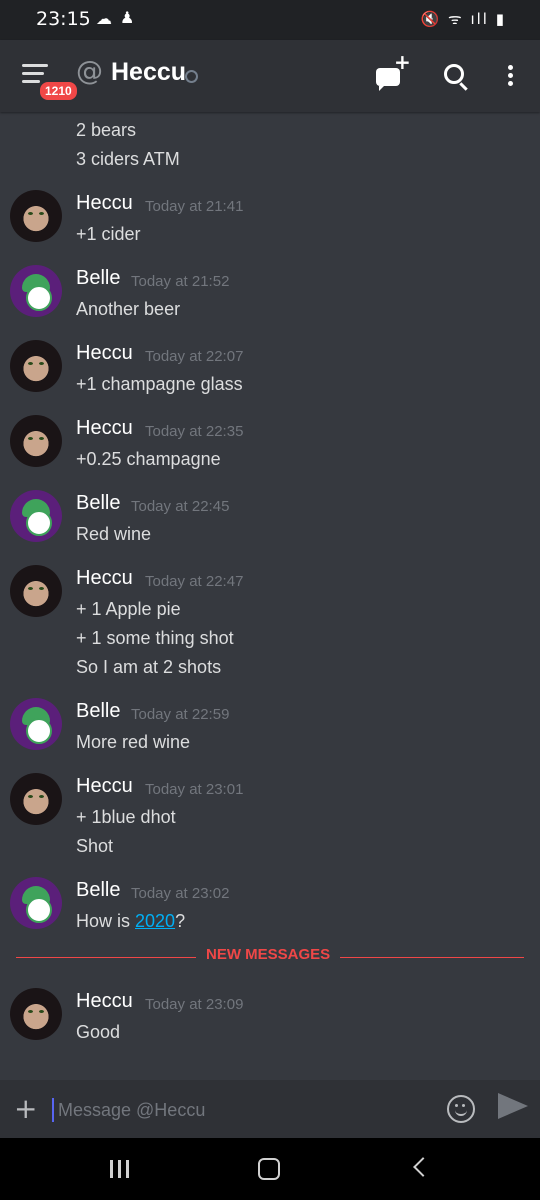  What do you see at coordinates (180, 893) in the screenshot?
I see `timestamp: Today at 23:02` at bounding box center [180, 893].